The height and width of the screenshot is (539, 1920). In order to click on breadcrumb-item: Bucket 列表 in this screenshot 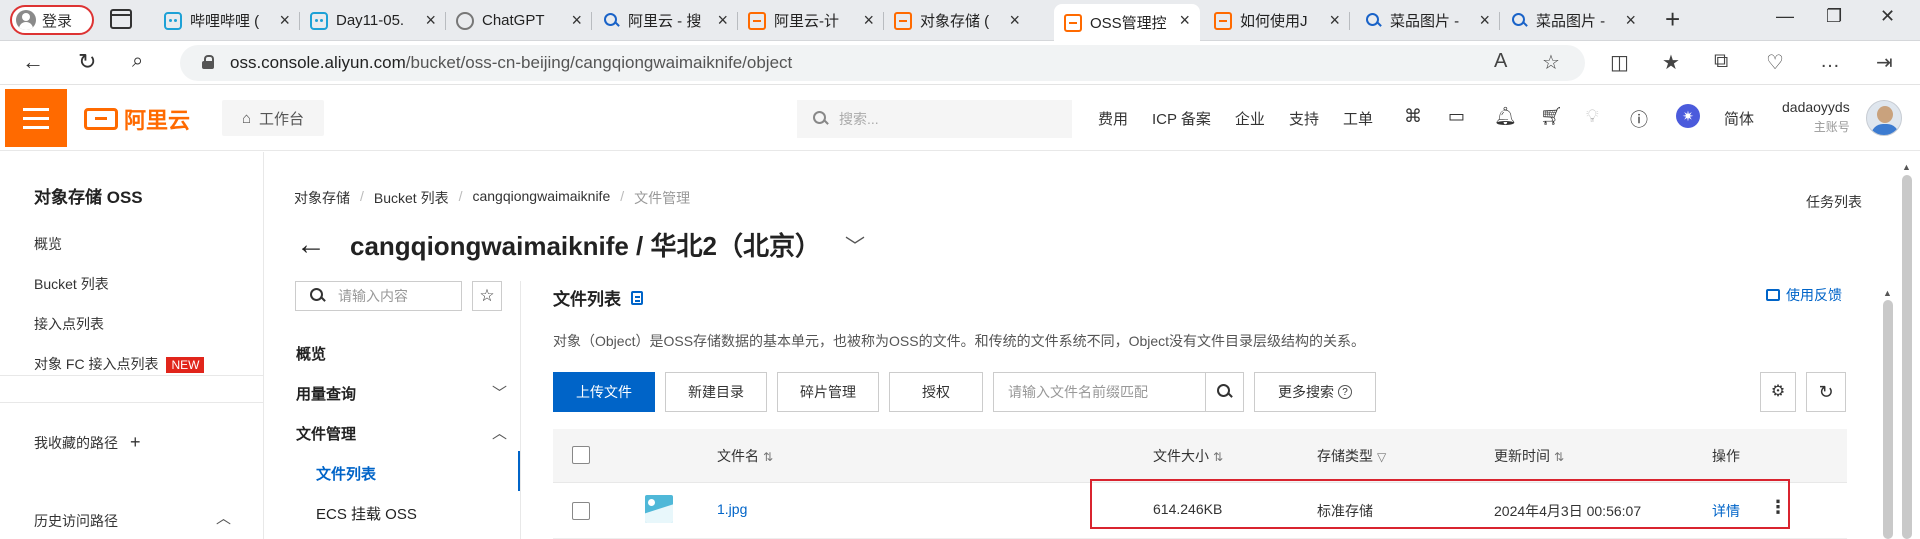, I will do `click(411, 198)`.